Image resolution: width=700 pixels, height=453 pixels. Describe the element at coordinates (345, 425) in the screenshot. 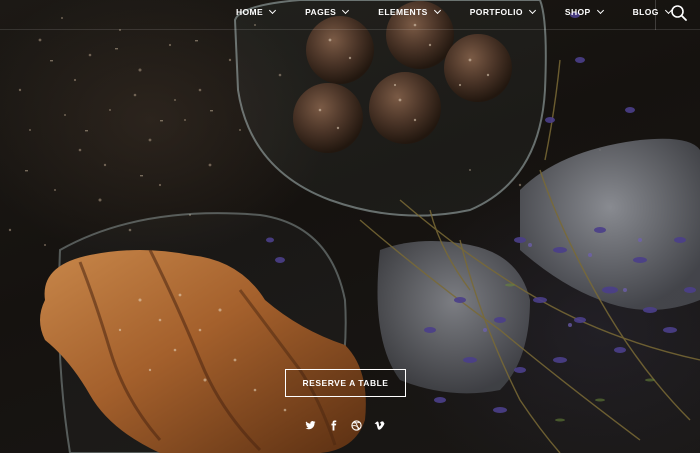

I see `social-links` at that location.